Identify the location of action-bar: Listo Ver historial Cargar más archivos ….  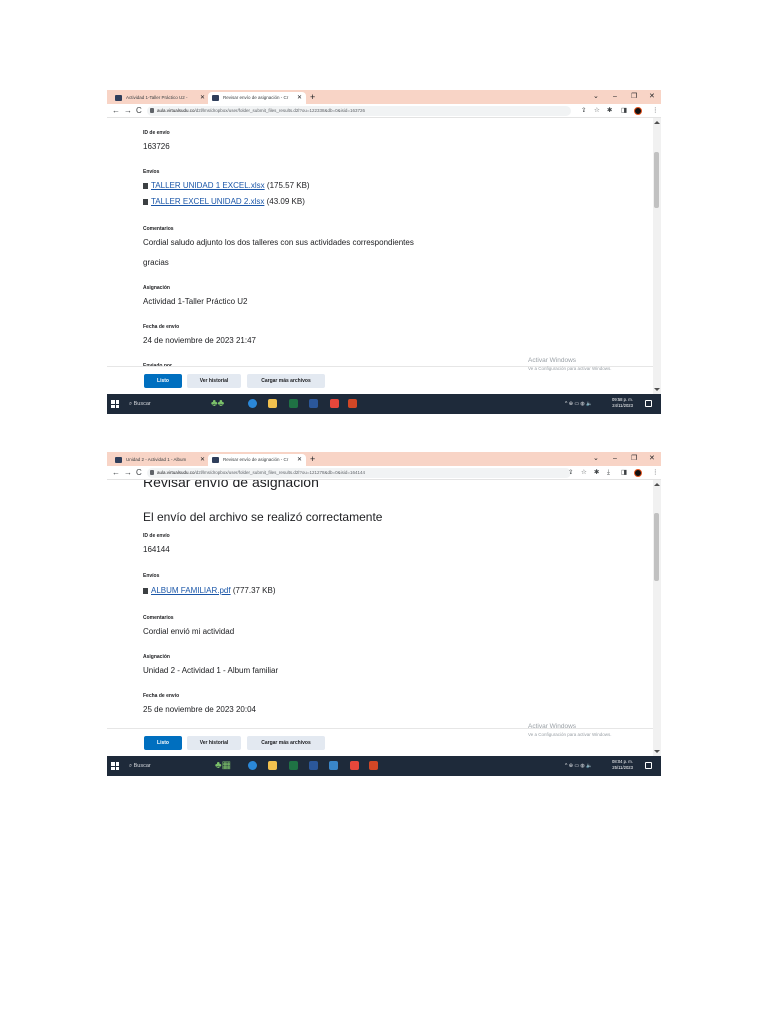
(380, 375).